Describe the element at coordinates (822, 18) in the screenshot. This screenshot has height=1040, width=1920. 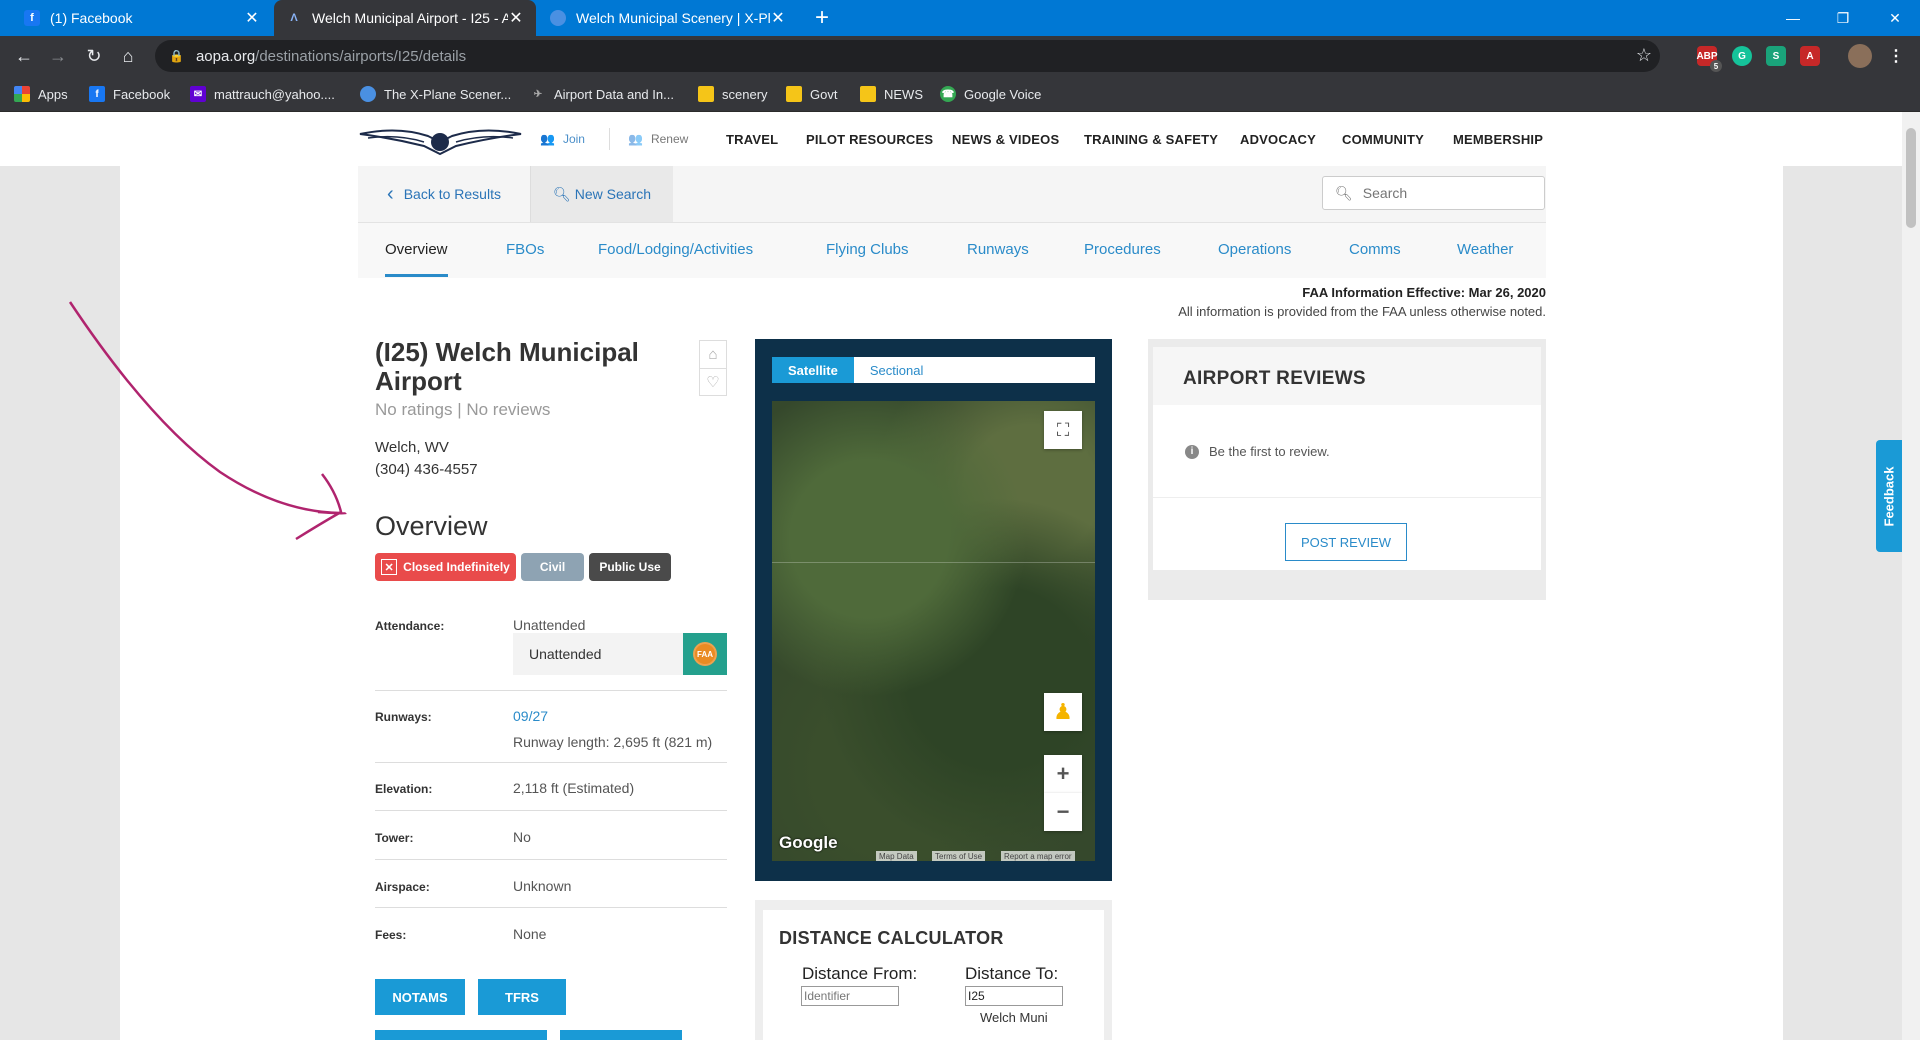
I see `new-tab-button: +` at that location.